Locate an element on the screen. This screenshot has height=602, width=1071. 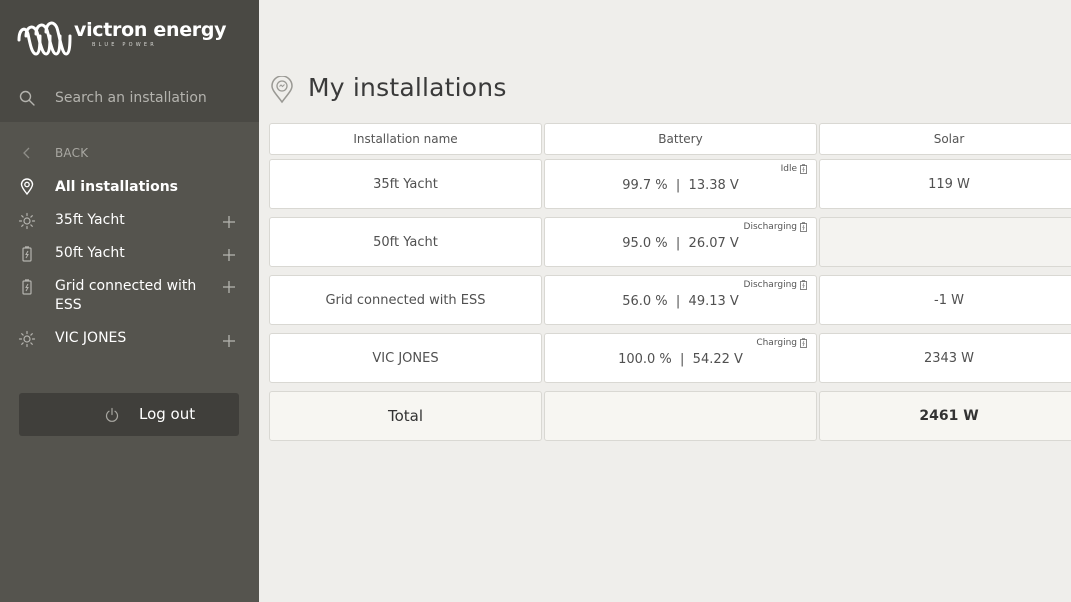
back-label: BACK is located at coordinates (72, 153).